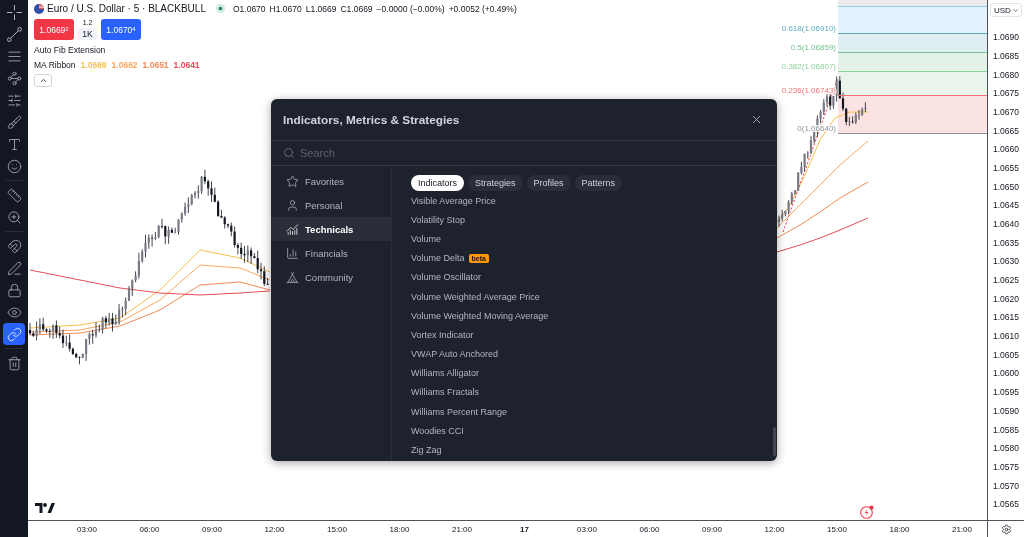  What do you see at coordinates (1006, 529) in the screenshot?
I see `settings-icon` at bounding box center [1006, 529].